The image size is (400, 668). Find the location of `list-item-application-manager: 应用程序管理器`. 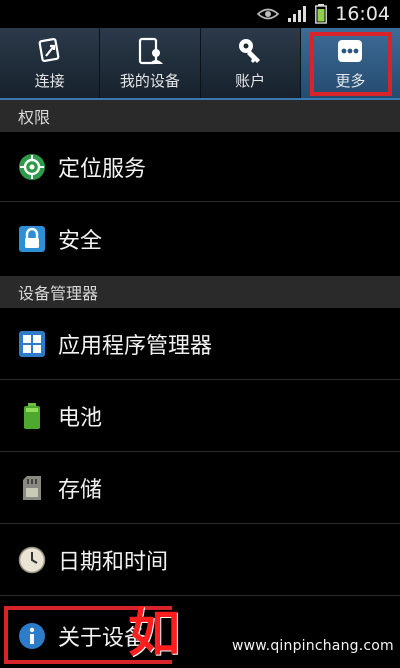

list-item-application-manager: 应用程序管理器 is located at coordinates (200, 344).